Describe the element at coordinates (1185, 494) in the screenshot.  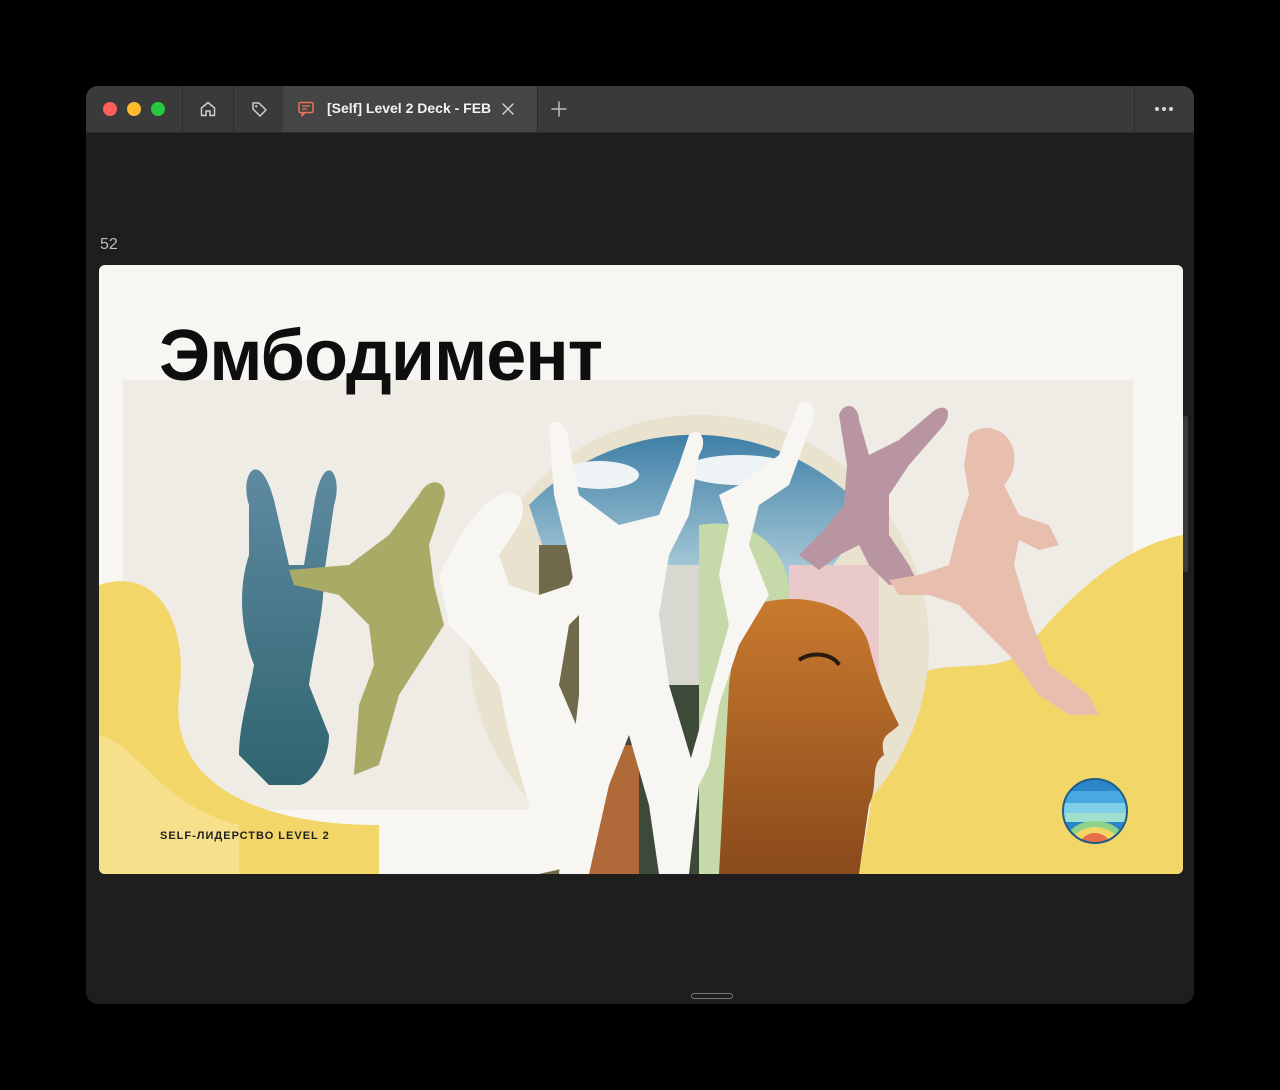
I see `scrollbar-thumb` at that location.